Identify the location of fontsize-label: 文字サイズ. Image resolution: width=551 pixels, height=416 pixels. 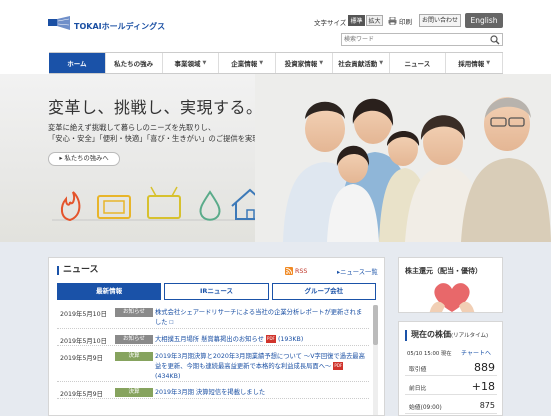
(330, 23).